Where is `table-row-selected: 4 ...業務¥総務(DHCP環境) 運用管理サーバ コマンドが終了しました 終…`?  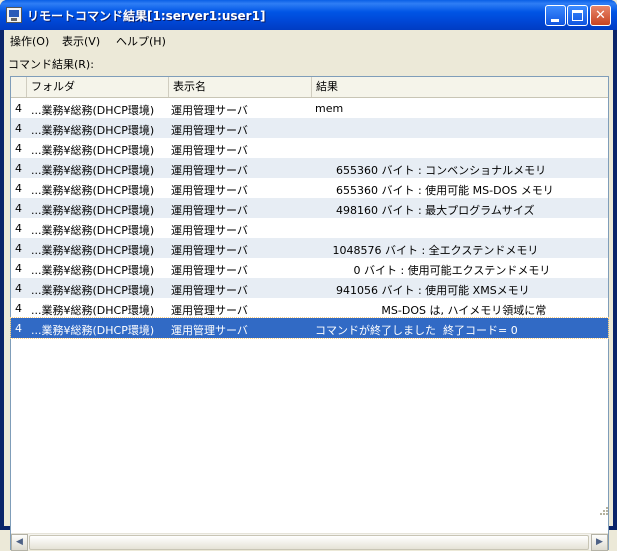 table-row-selected: 4 ...業務¥総務(DHCP環境) 運用管理サーバ コマンドが終了しました 終… is located at coordinates (309, 328).